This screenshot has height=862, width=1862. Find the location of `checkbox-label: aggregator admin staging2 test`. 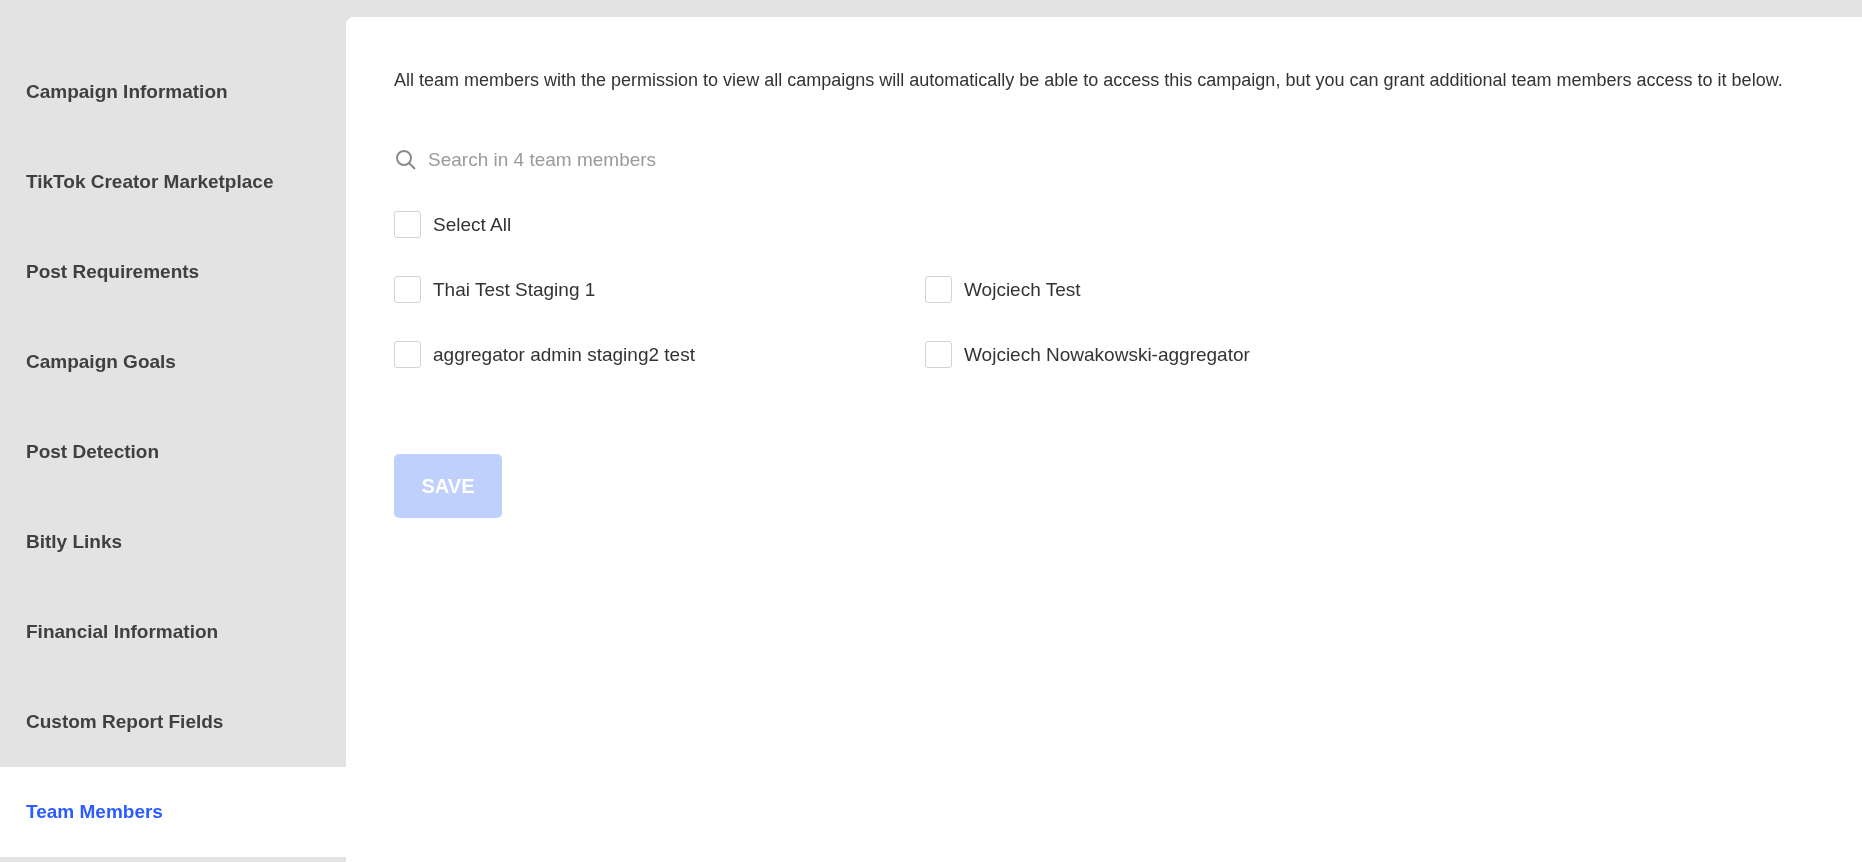

checkbox-label: aggregator admin staging2 test is located at coordinates (564, 354).